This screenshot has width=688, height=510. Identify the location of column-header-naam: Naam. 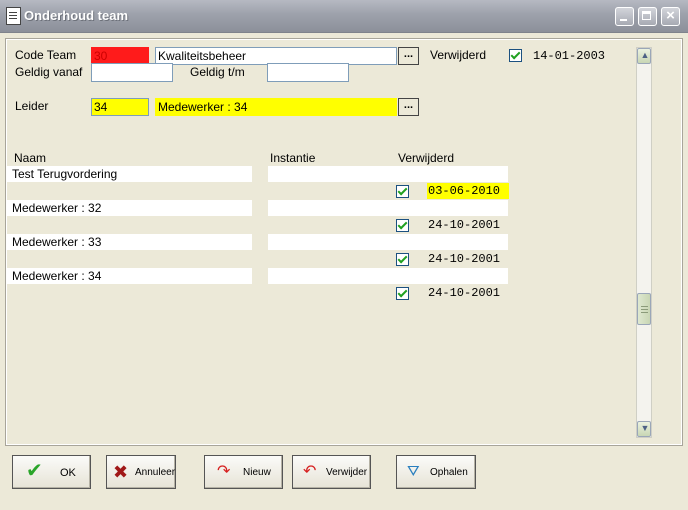
(30, 158).